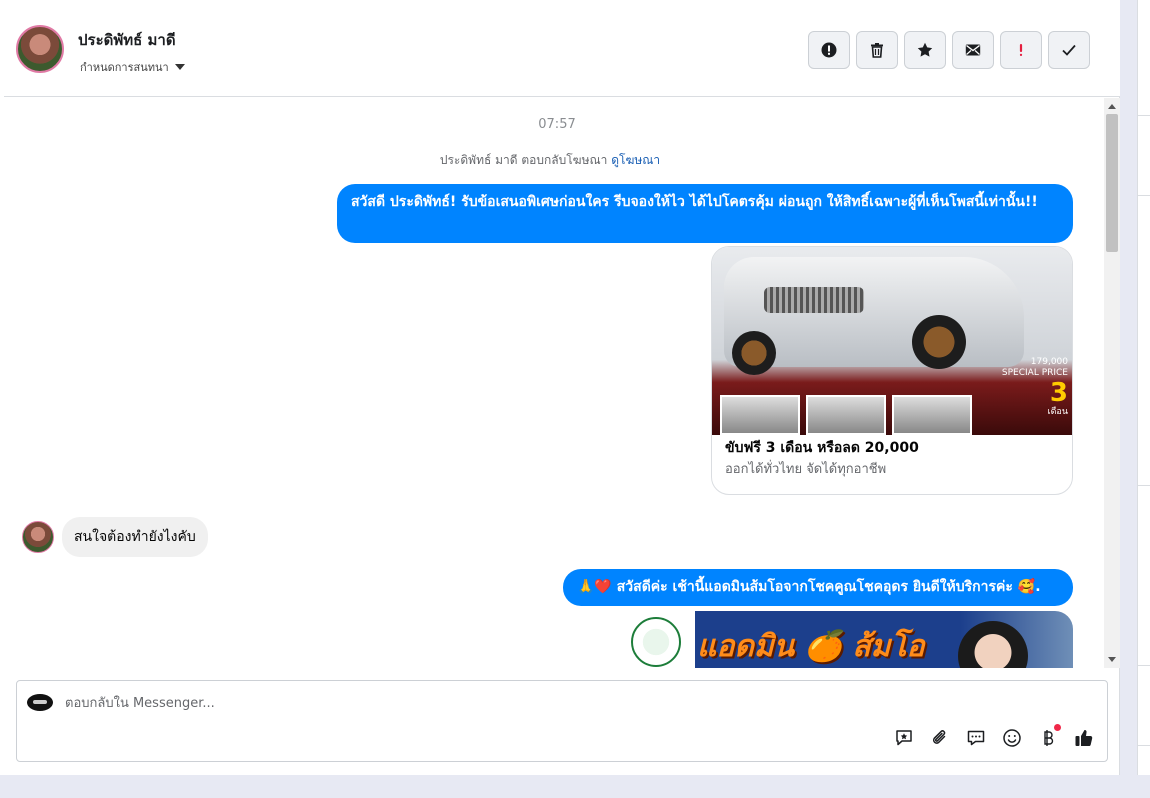 Image resolution: width=1150 pixels, height=798 pixels. I want to click on baht-icon, so click(1049, 738).